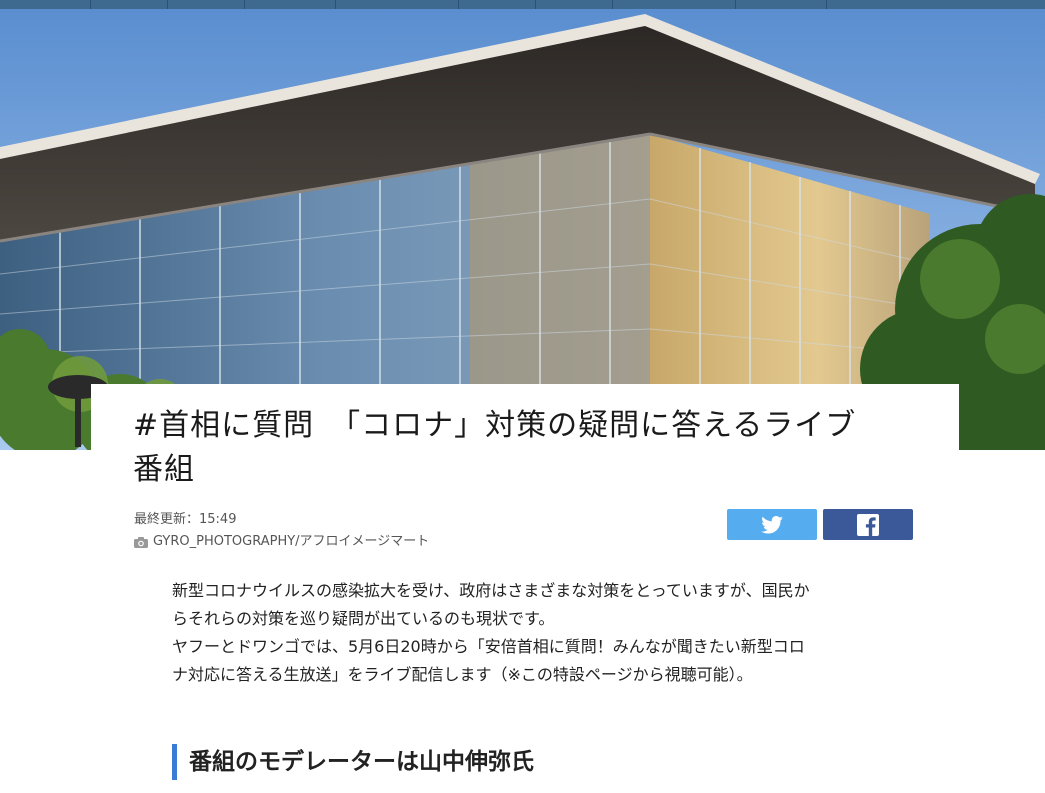  I want to click on facebook-f-icon, so click(868, 524).